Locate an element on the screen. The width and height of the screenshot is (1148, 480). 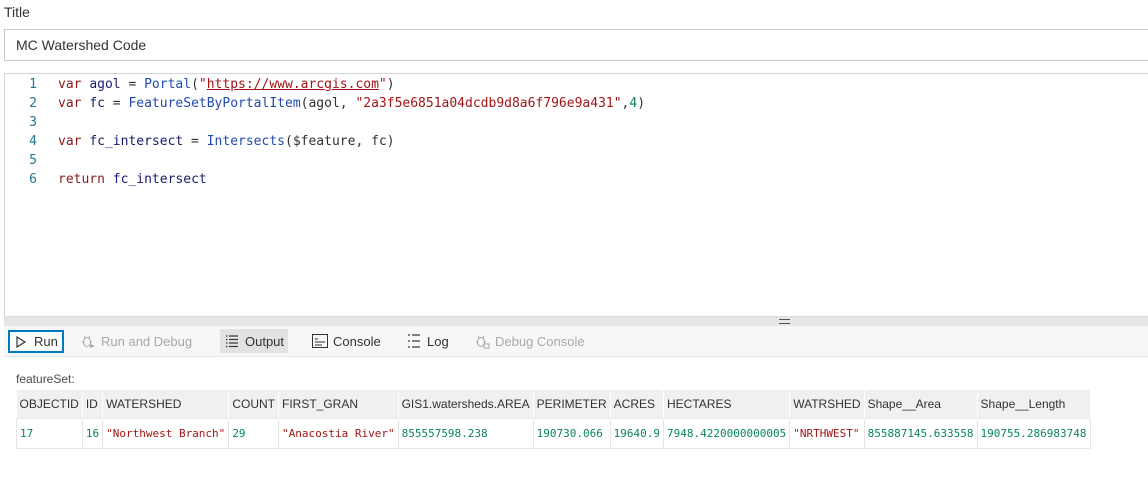
table-cell: 19640.9 is located at coordinates (637, 433).